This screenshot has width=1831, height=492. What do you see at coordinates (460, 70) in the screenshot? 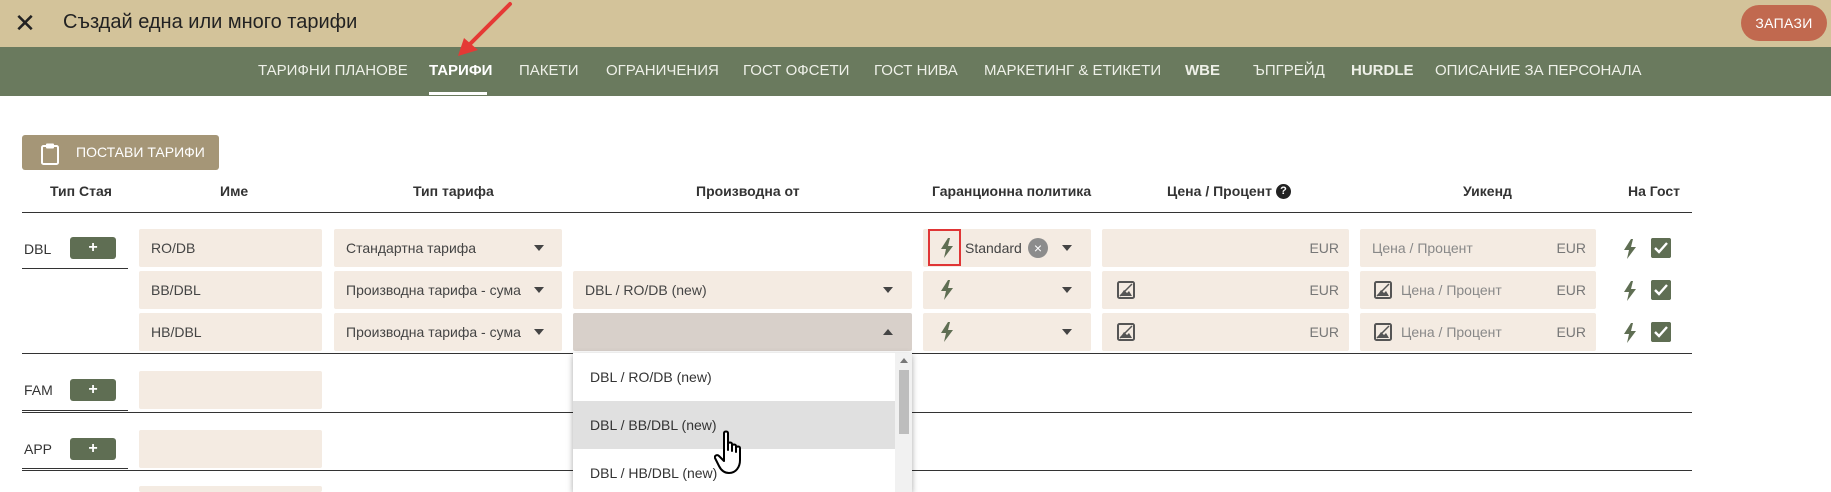
I see `tab-rates: ТАРИФИ` at bounding box center [460, 70].